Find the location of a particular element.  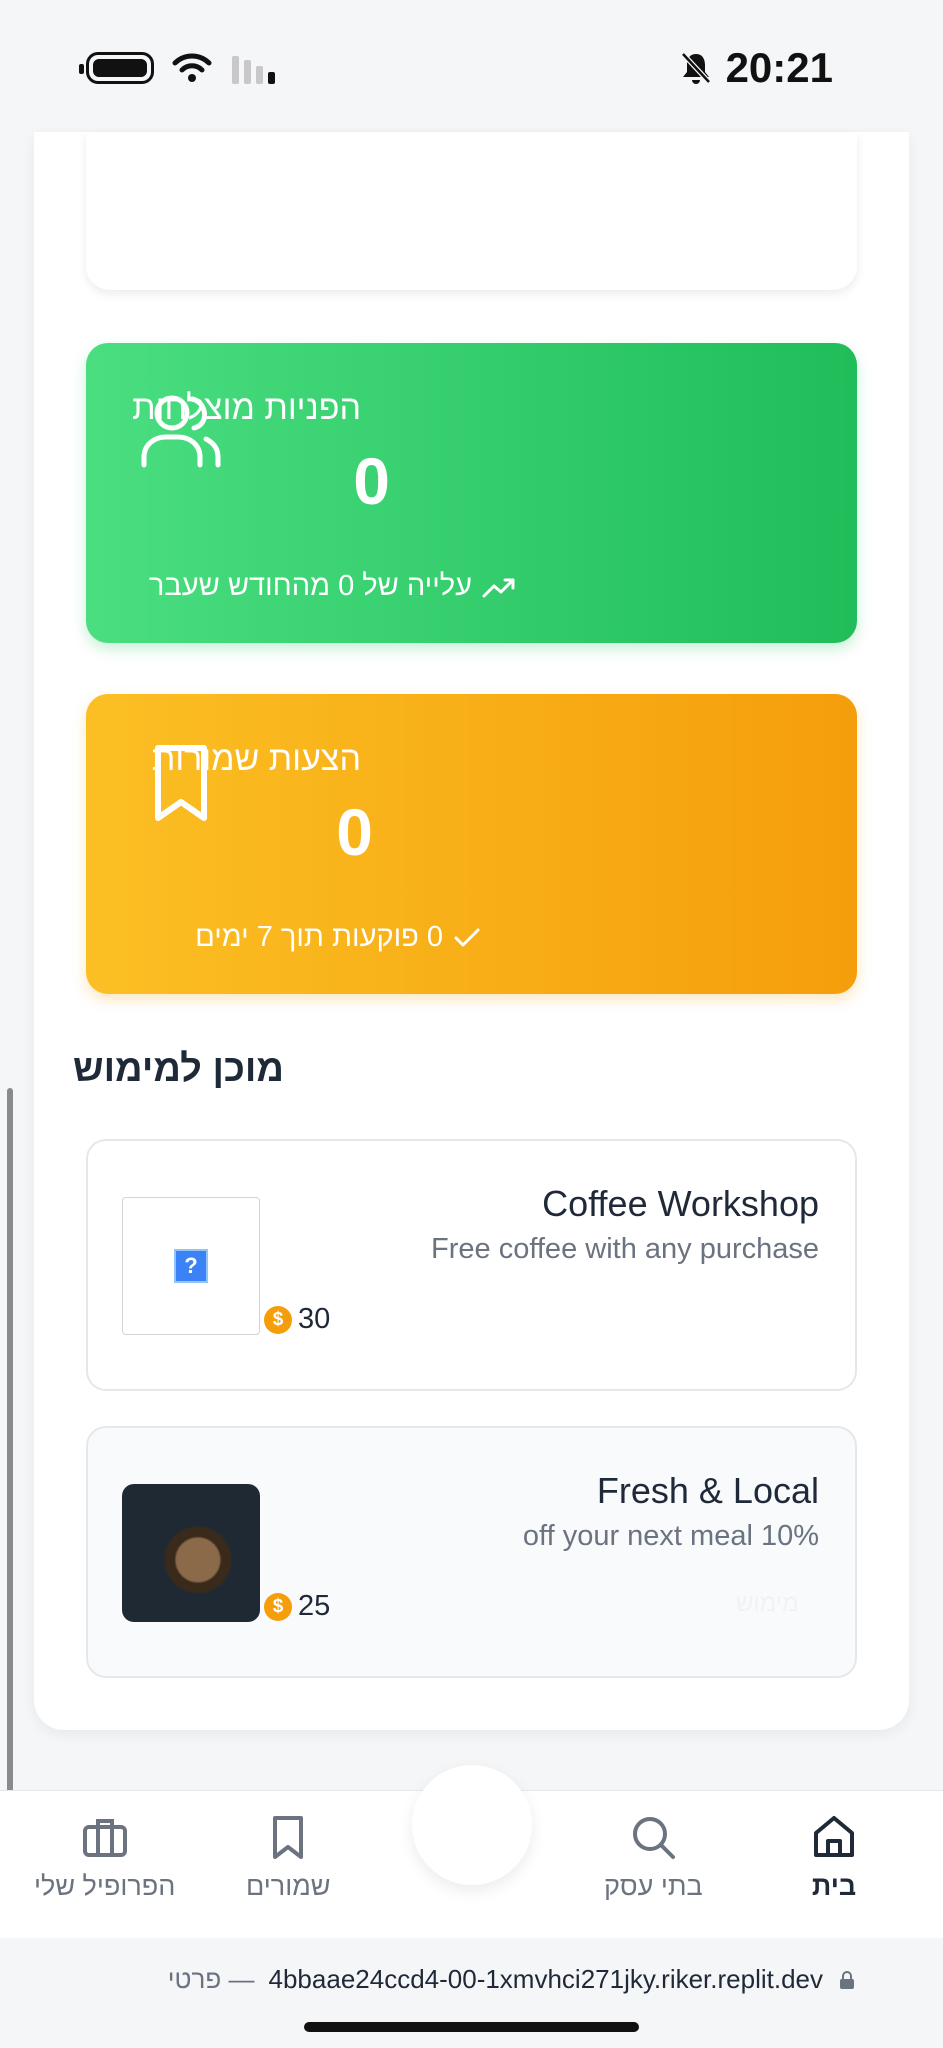

status-icons is located at coordinates (178, 68).